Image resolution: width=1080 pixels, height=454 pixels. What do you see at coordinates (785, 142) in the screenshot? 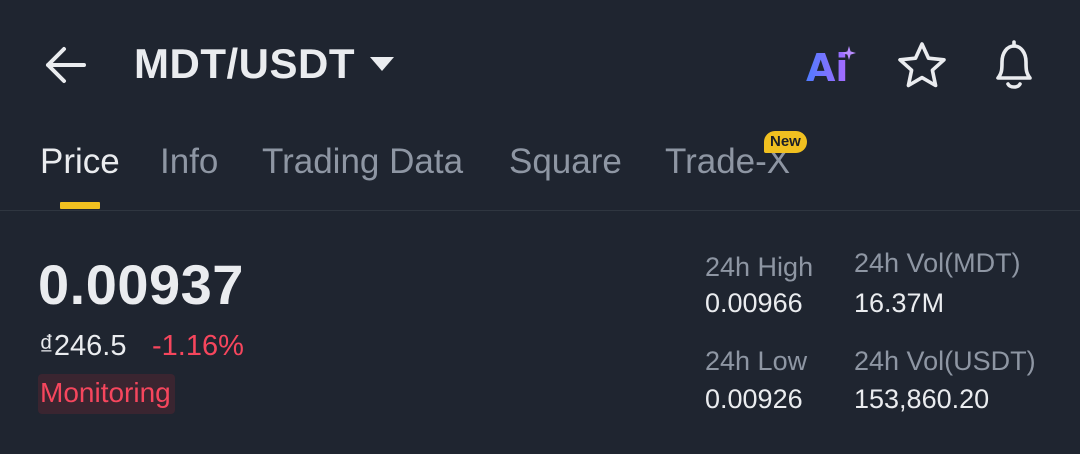
I see `new-badge: New` at bounding box center [785, 142].